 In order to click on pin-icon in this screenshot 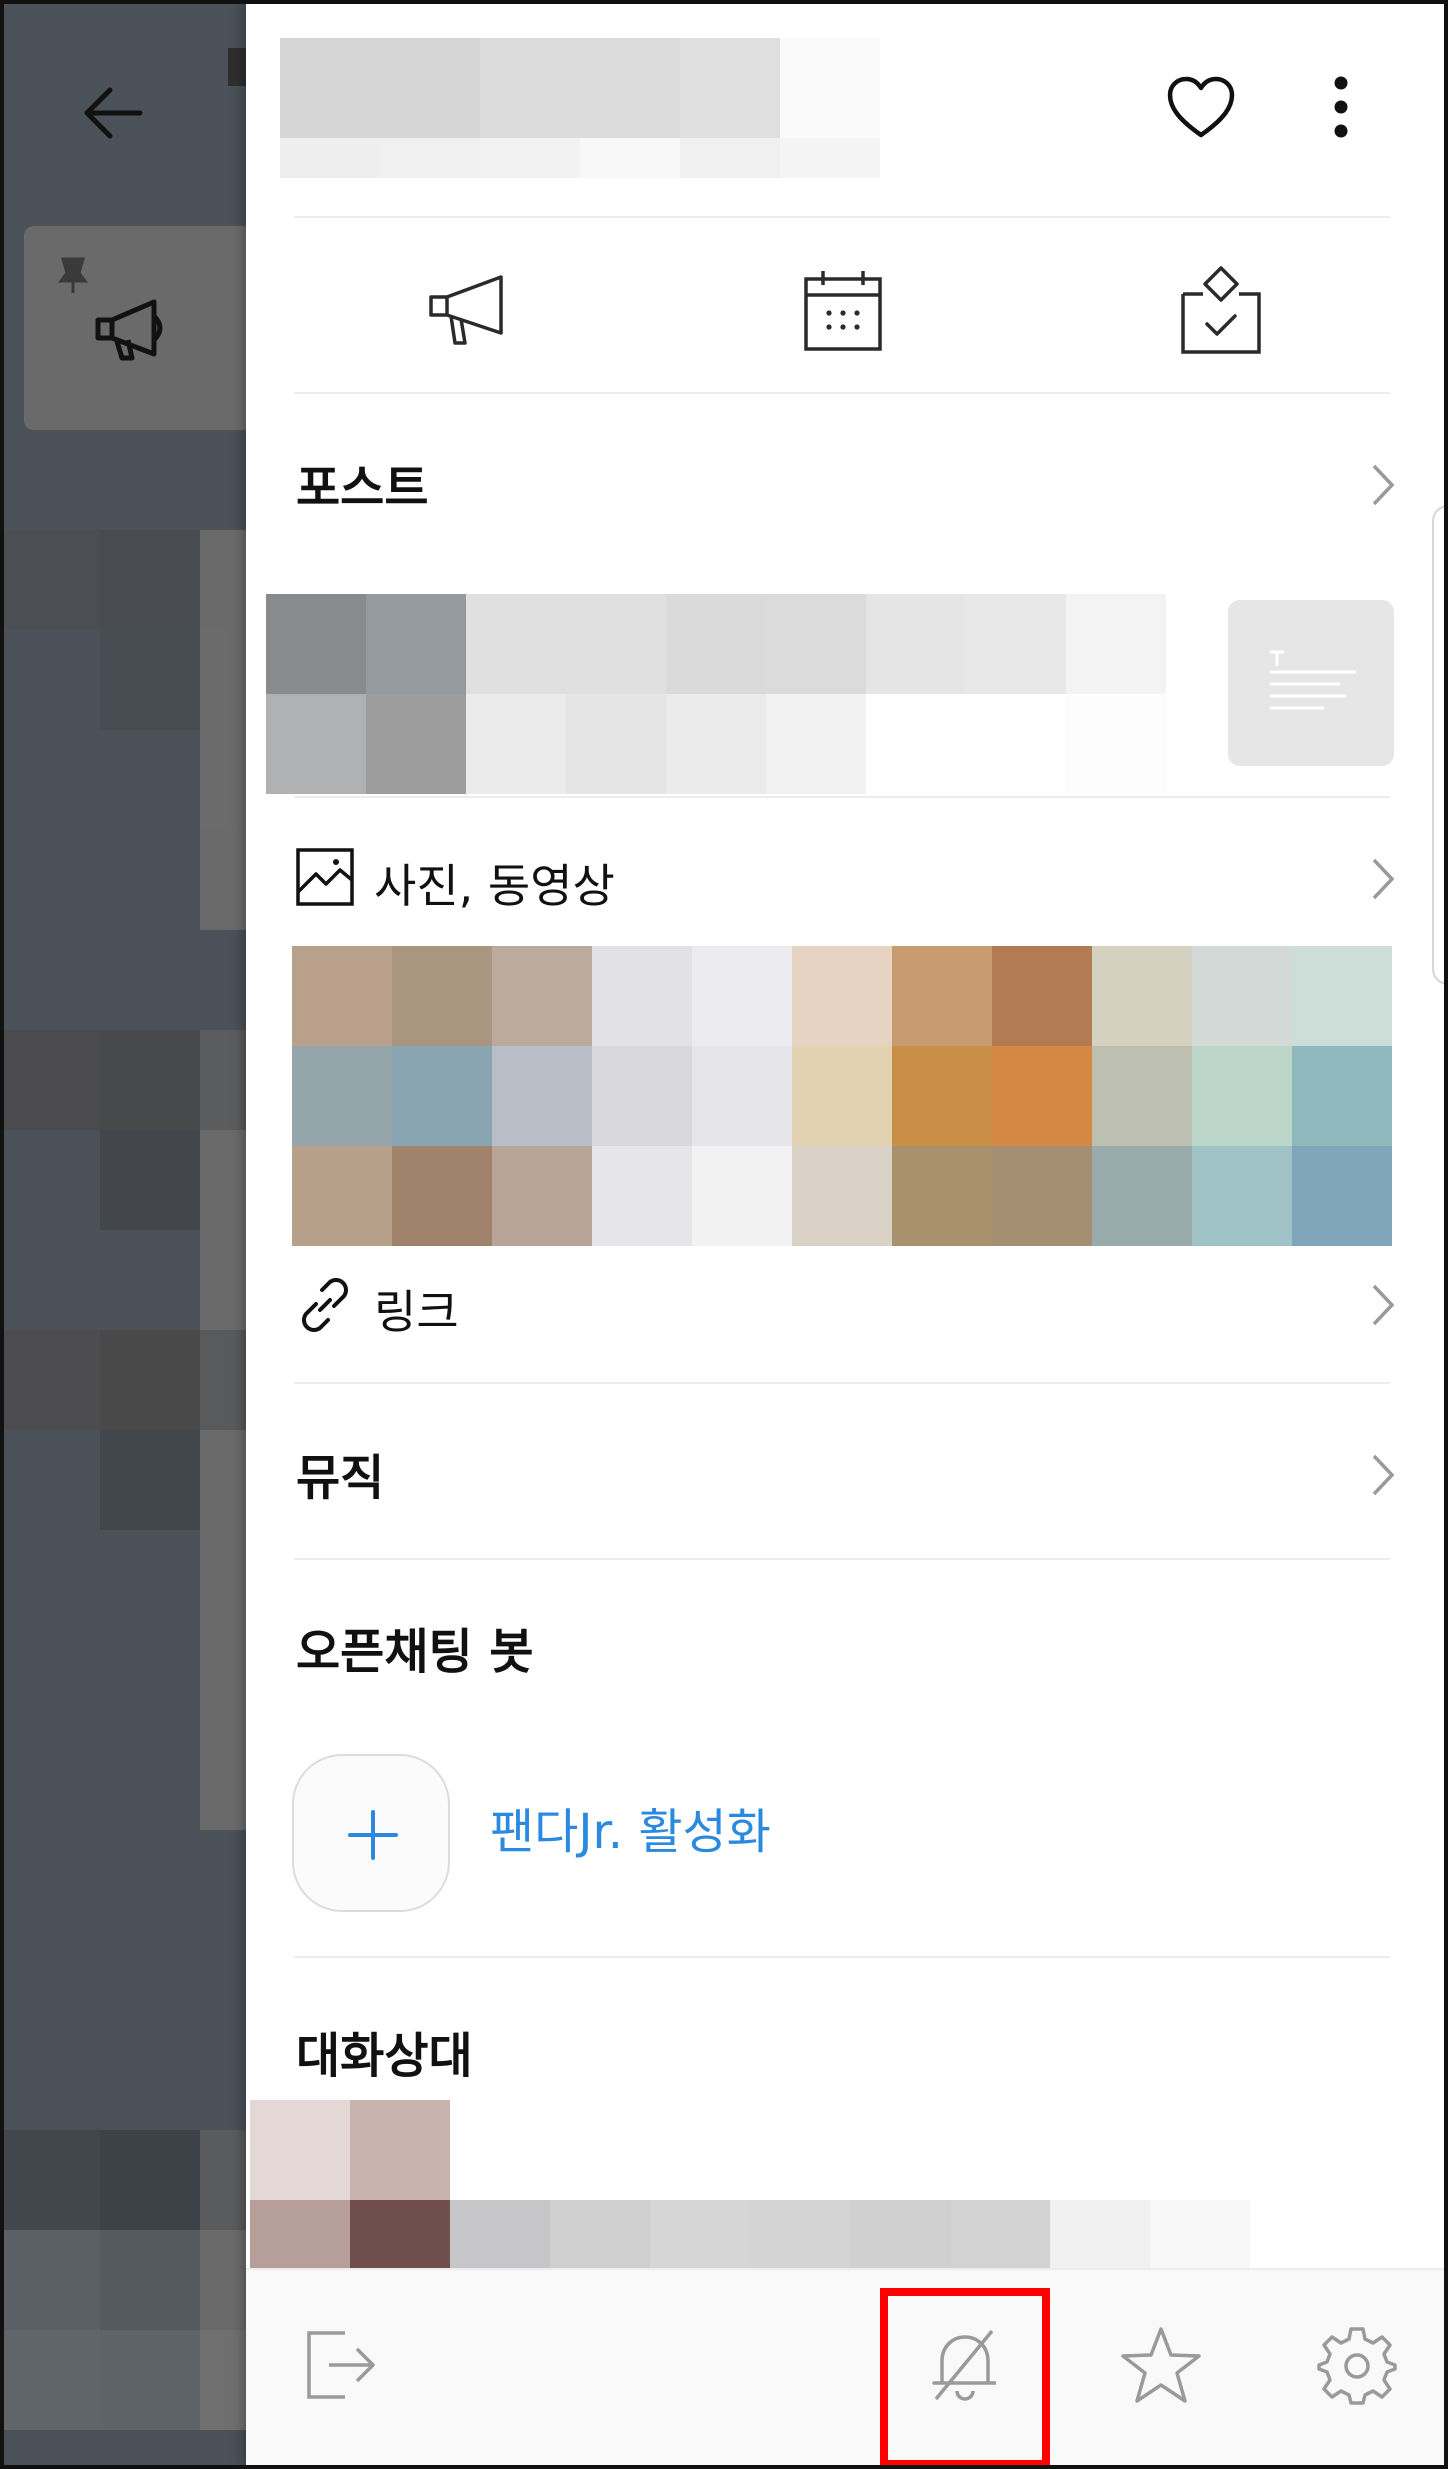, I will do `click(73, 275)`.